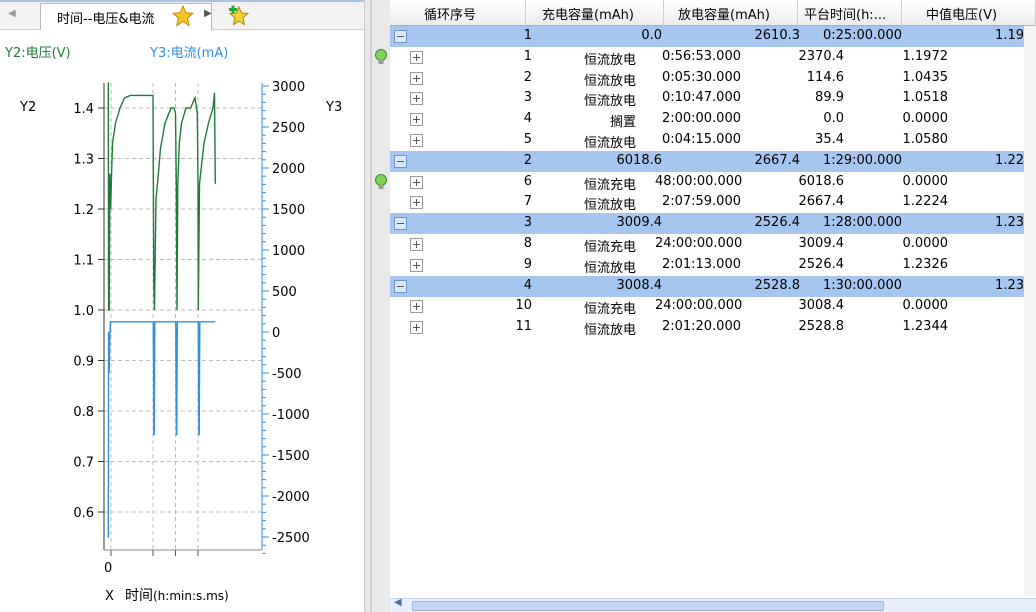  I want to click on column-header-3: 放电容量(mAh), so click(731, 13).